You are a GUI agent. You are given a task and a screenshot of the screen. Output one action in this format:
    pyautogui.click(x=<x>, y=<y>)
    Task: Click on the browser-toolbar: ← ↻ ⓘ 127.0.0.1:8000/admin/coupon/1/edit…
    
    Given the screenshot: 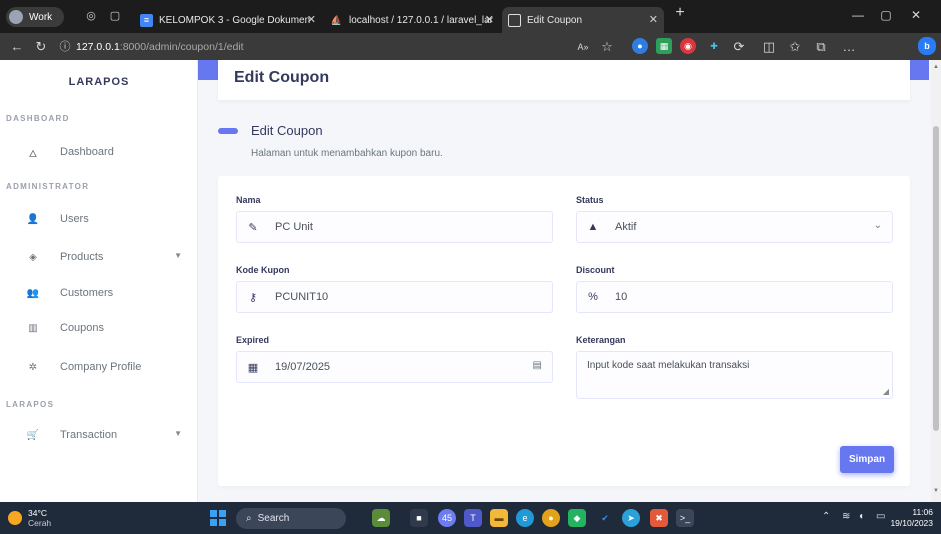 What is the action you would take?
    pyautogui.click(x=470, y=46)
    